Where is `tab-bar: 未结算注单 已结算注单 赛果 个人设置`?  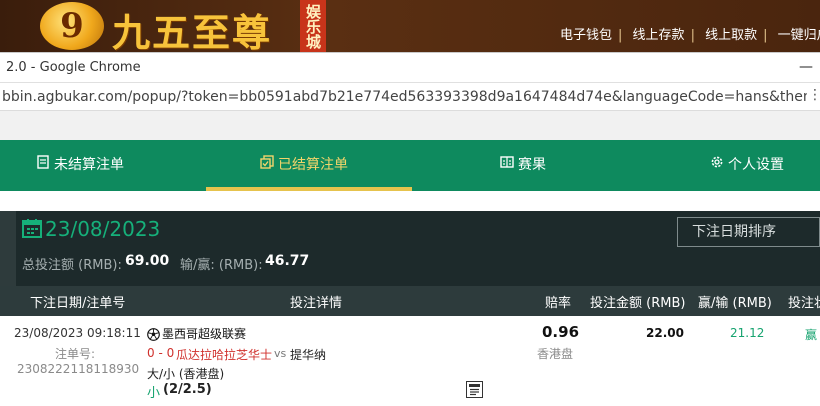 tab-bar: 未结算注单 已结算注单 赛果 个人设置 is located at coordinates (410, 165).